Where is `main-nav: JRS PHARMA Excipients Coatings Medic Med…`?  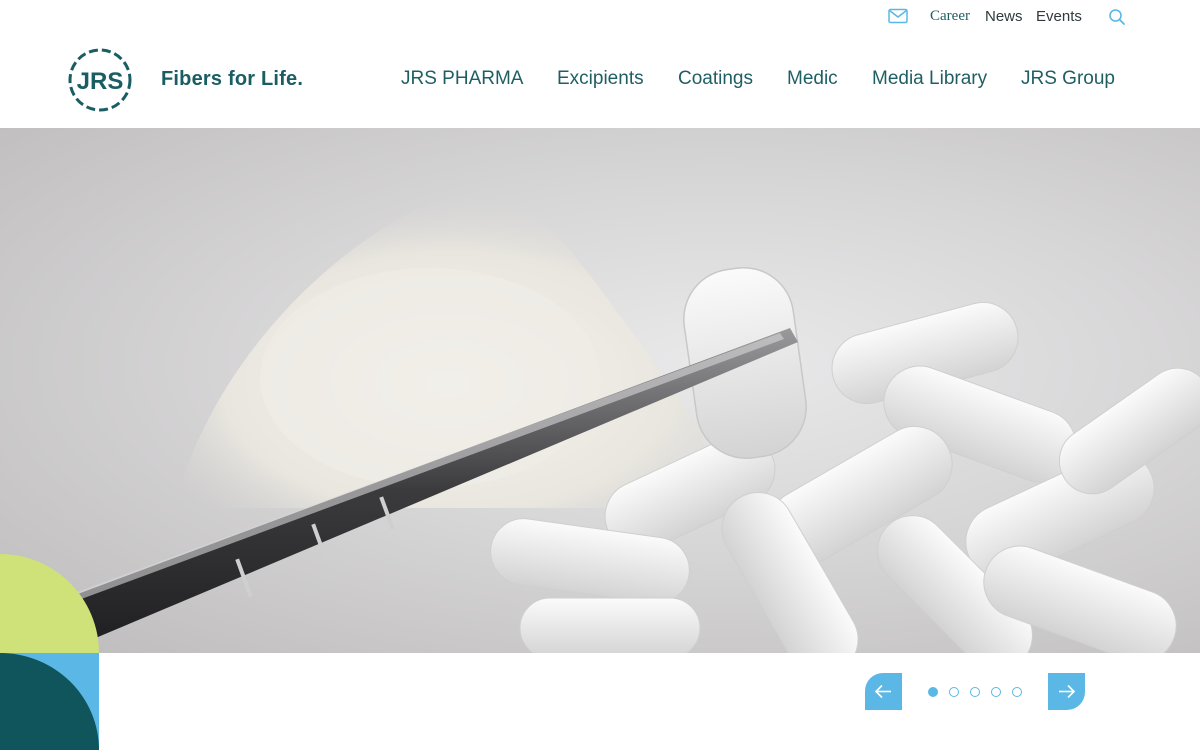 main-nav: JRS PHARMA Excipients Coatings Medic Med… is located at coordinates (600, 81).